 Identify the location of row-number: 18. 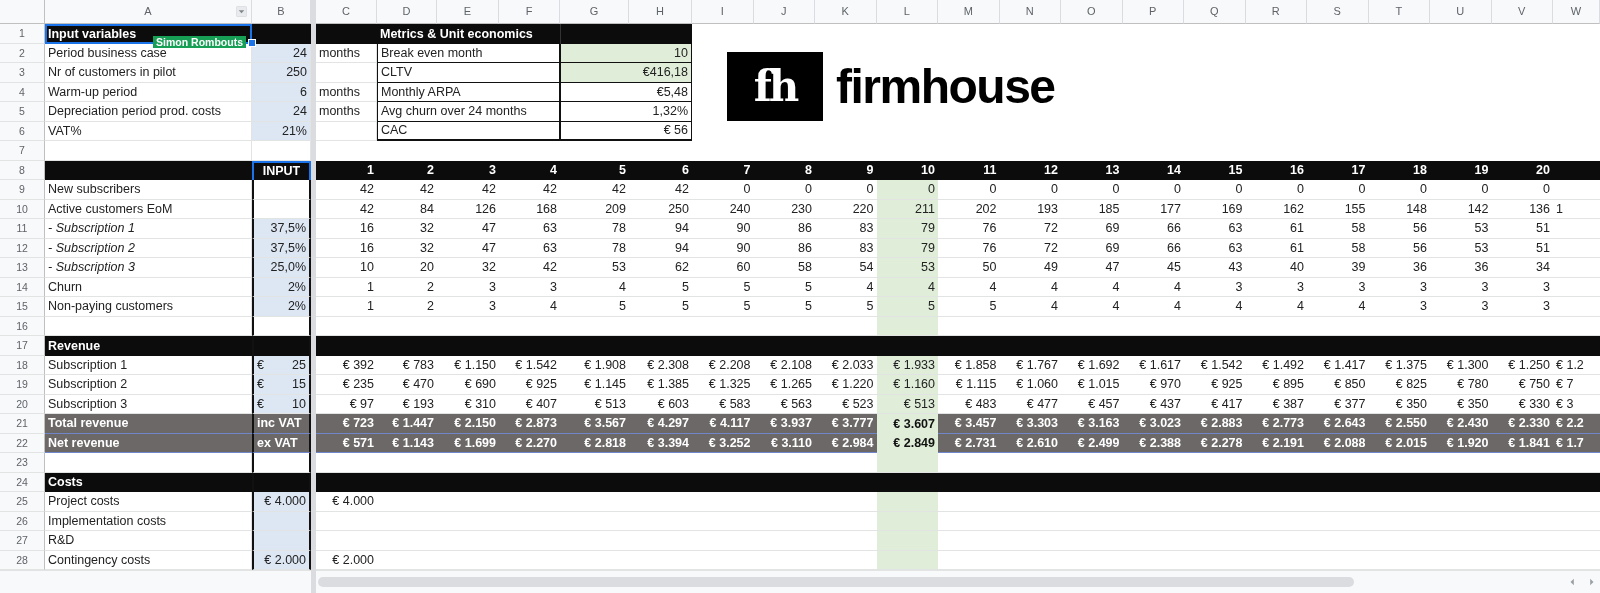
(22, 365).